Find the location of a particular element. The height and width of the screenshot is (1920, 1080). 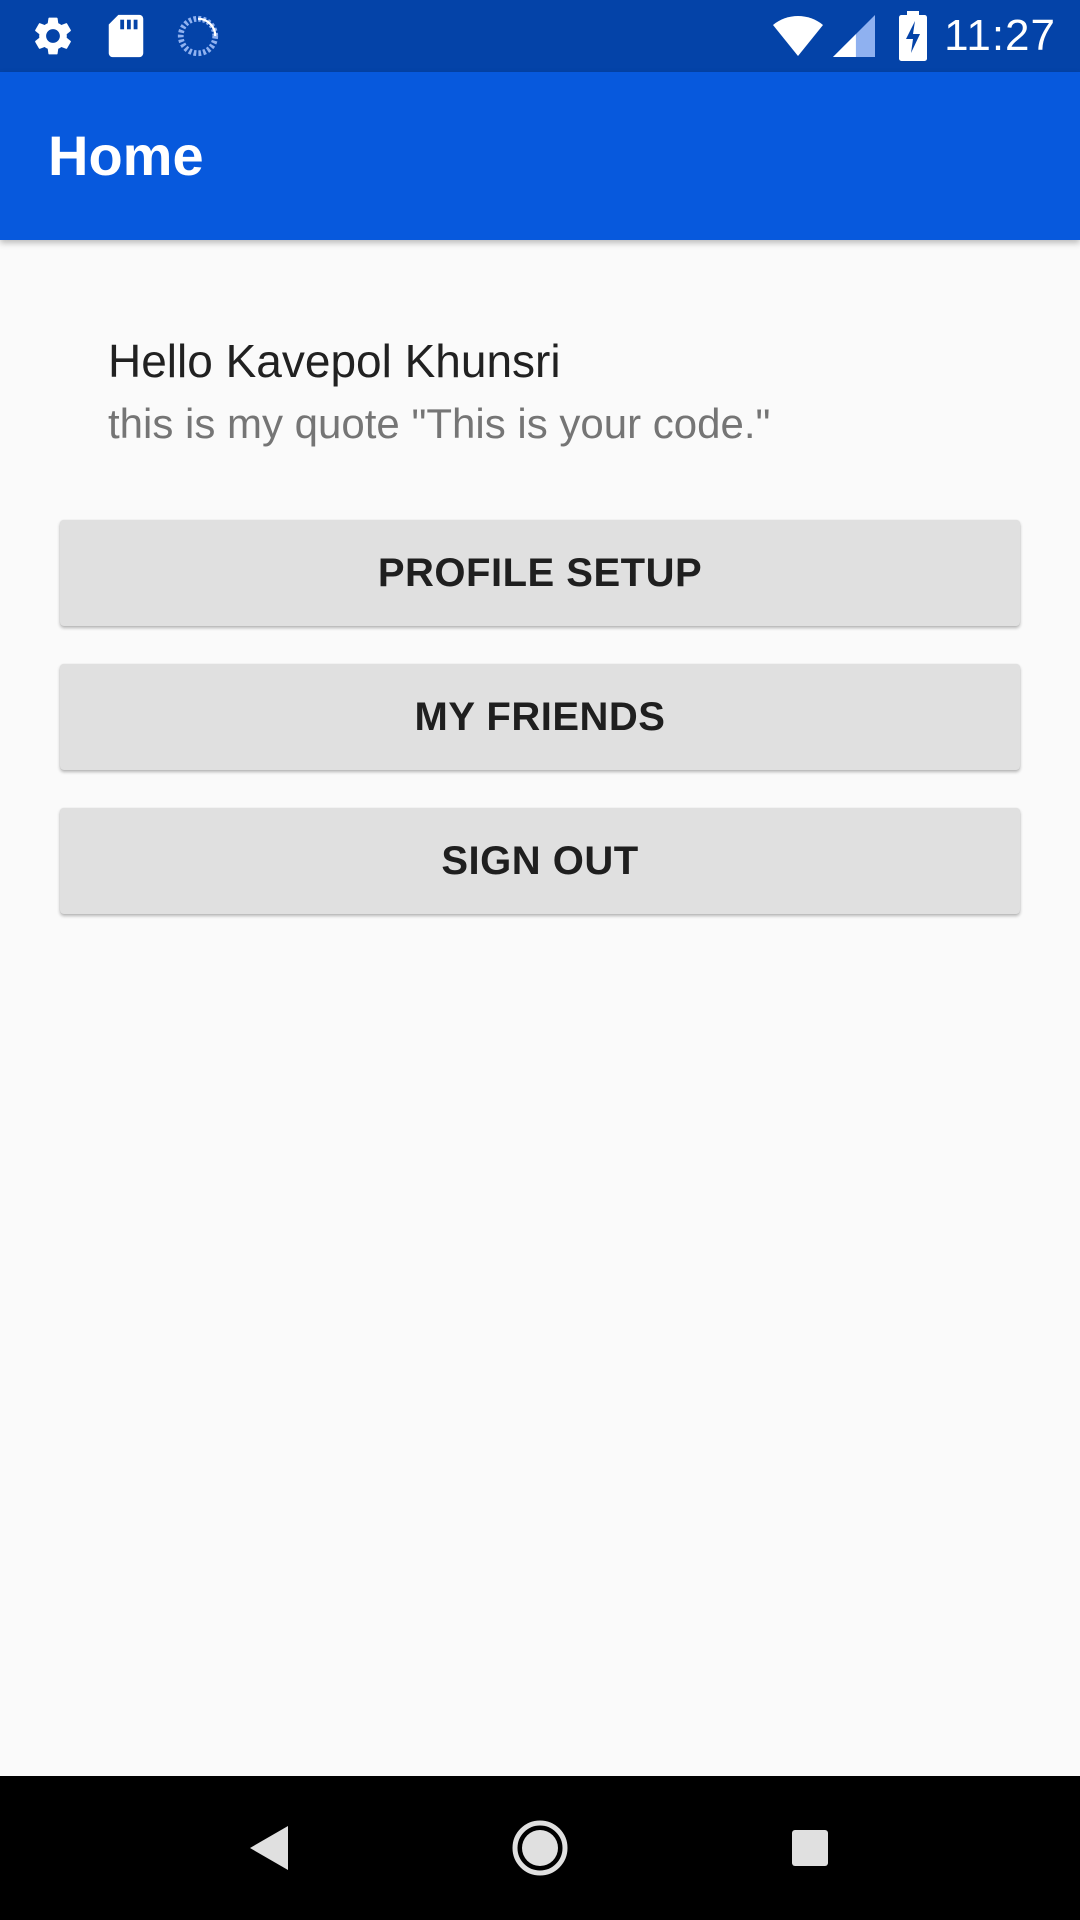

home-icon is located at coordinates (540, 1848).